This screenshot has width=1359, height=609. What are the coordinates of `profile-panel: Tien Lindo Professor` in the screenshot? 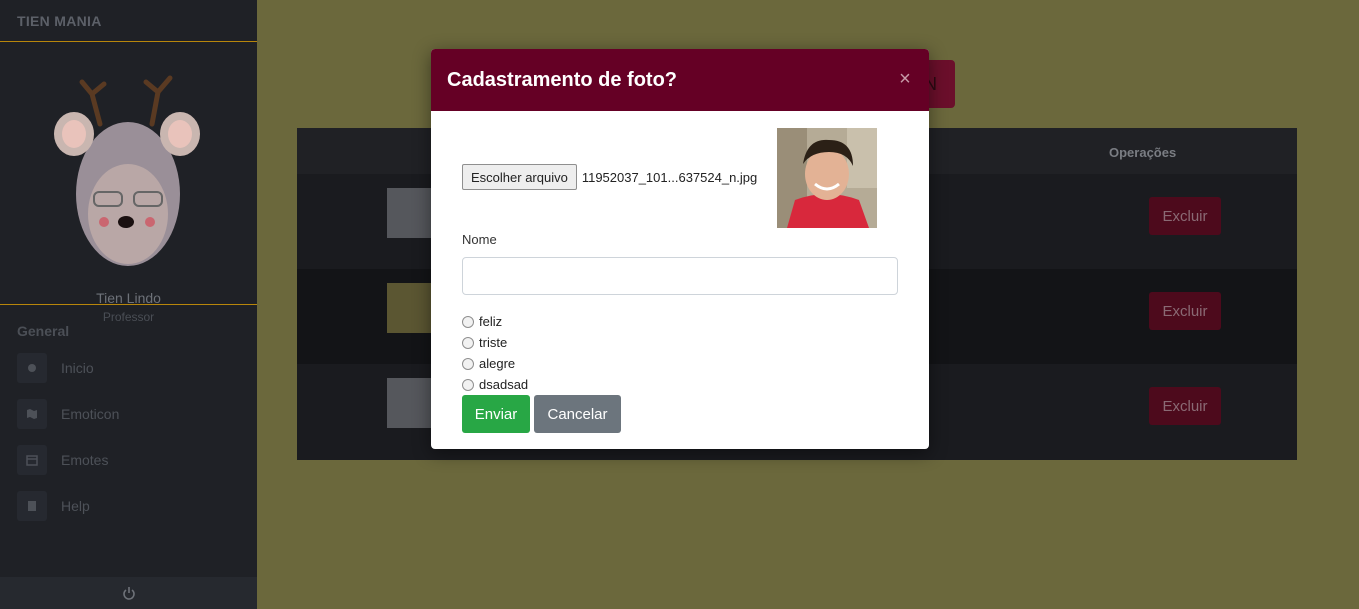 It's located at (128, 183).